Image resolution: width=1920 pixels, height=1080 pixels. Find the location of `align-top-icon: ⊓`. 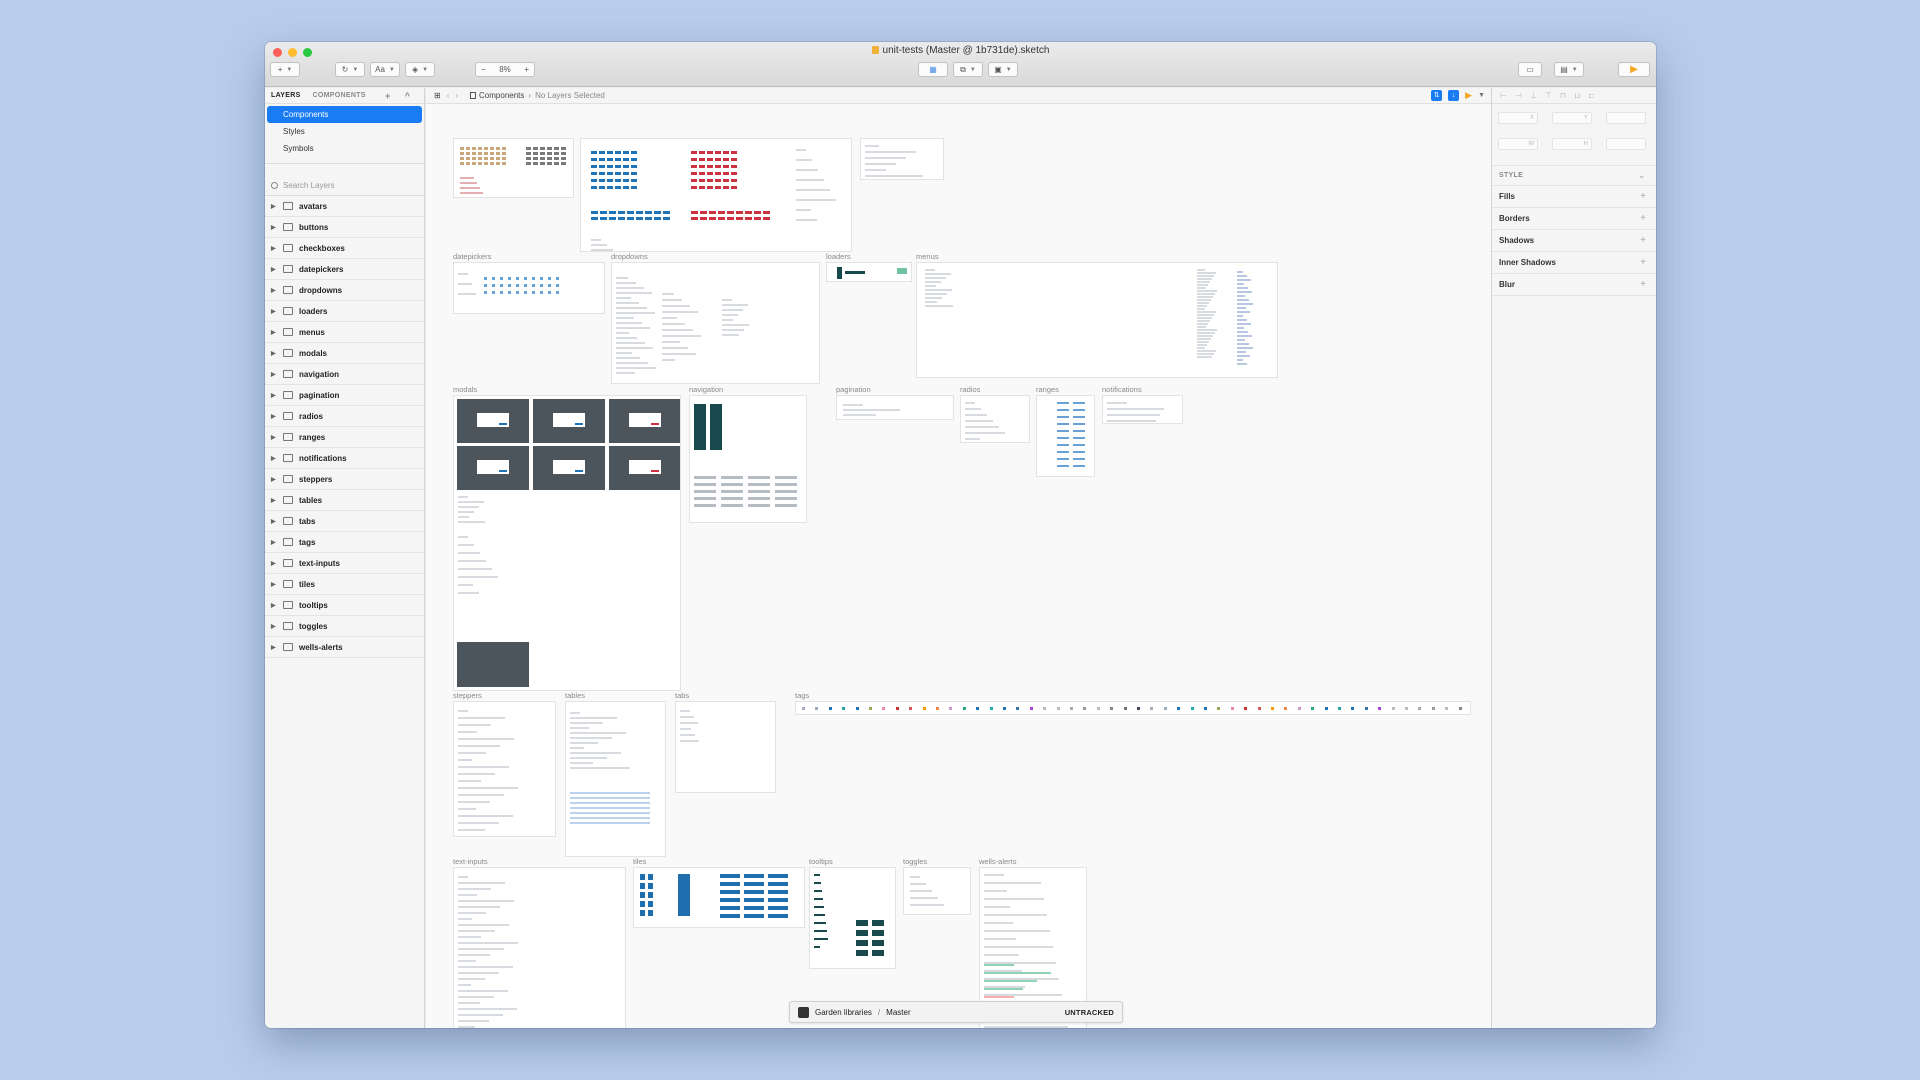

align-top-icon: ⊓ is located at coordinates (1563, 95).